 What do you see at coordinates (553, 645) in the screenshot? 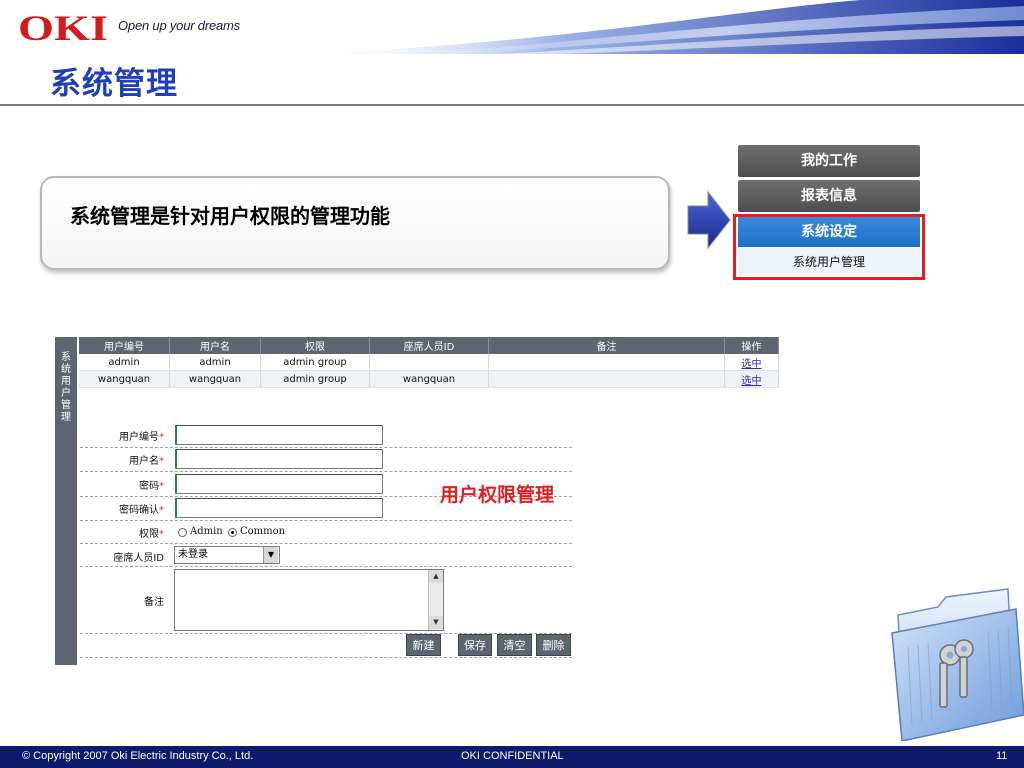
I see `delete-button: 删除` at bounding box center [553, 645].